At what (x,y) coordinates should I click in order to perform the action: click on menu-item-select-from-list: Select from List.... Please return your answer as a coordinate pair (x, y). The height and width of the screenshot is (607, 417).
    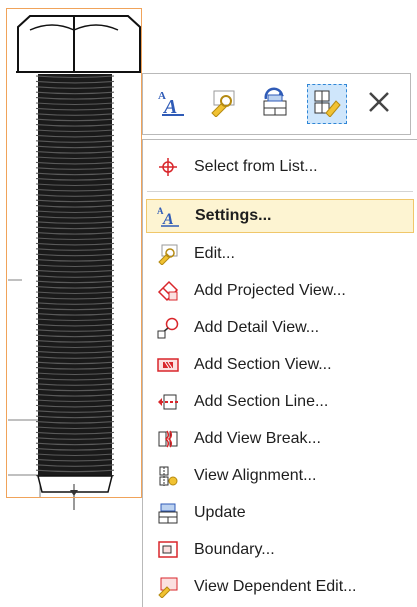
    Looking at the image, I should click on (280, 167).